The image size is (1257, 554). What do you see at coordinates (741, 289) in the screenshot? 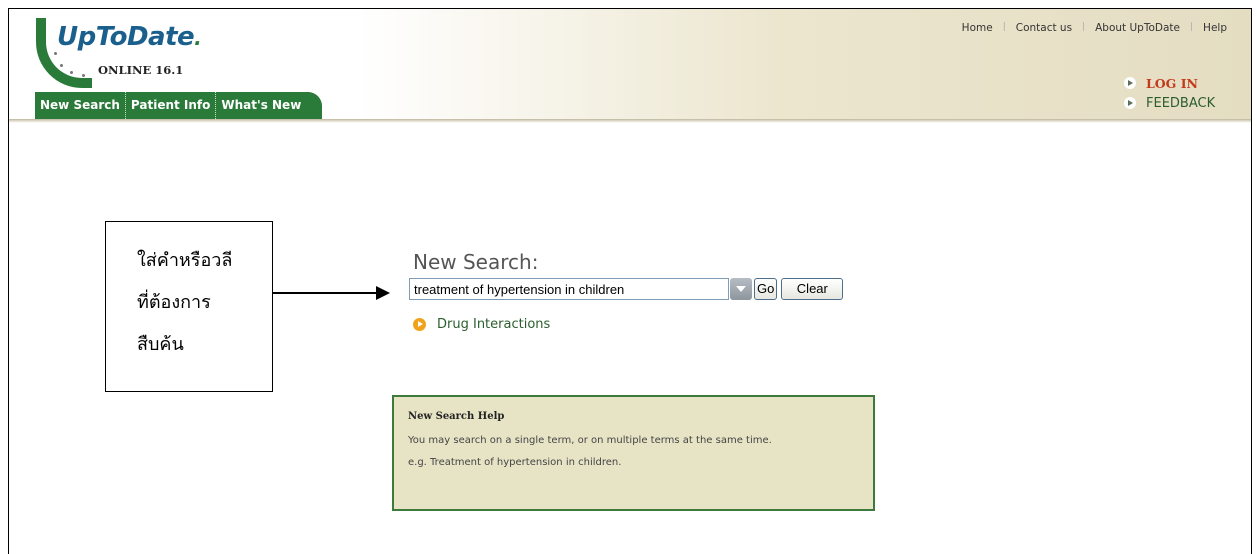
I see `search-history-dropdown` at bounding box center [741, 289].